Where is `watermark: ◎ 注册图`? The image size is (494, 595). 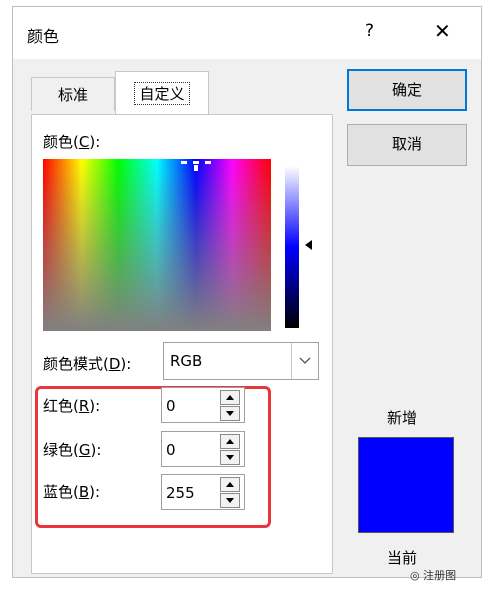
watermark: ◎ 注册图 is located at coordinates (433, 575).